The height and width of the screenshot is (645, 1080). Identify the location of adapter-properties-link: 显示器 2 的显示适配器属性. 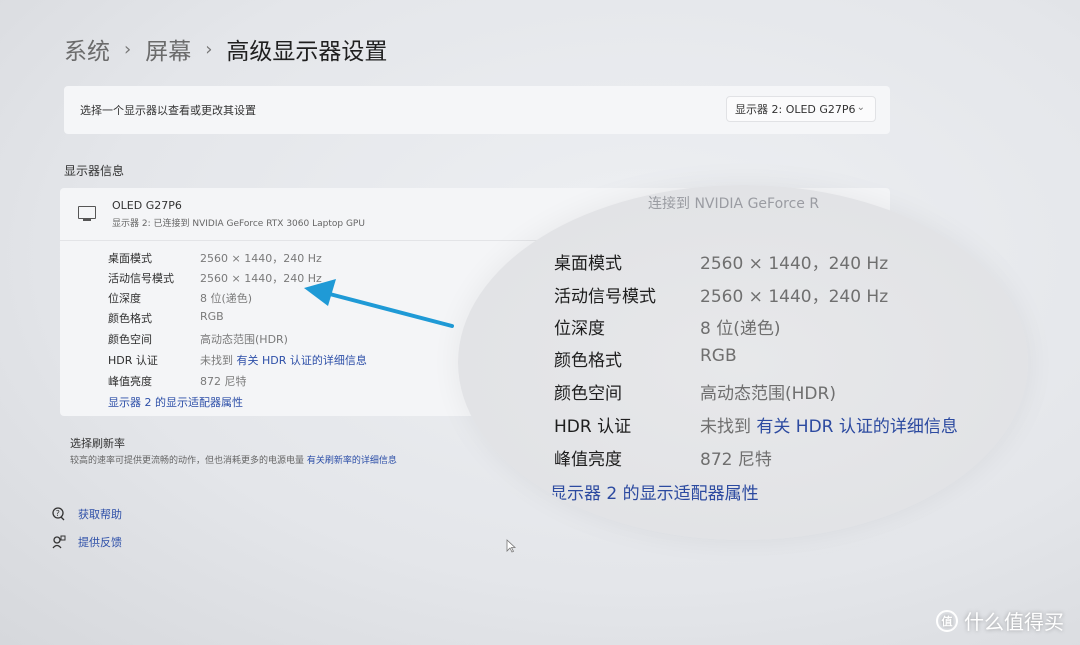
(654, 491).